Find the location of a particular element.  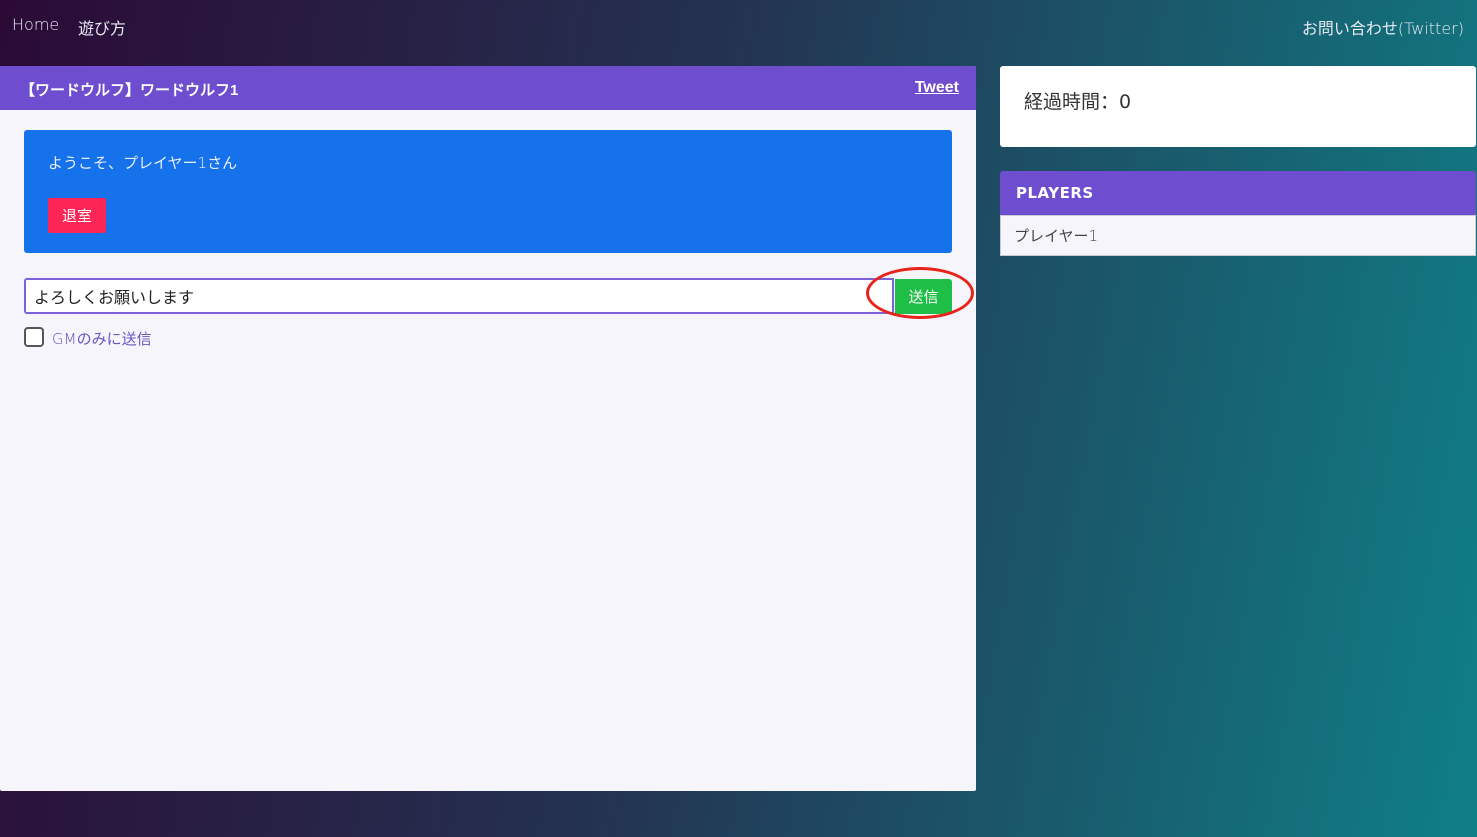

players-panel: PLAYERS プレイヤー1 is located at coordinates (1238, 213).